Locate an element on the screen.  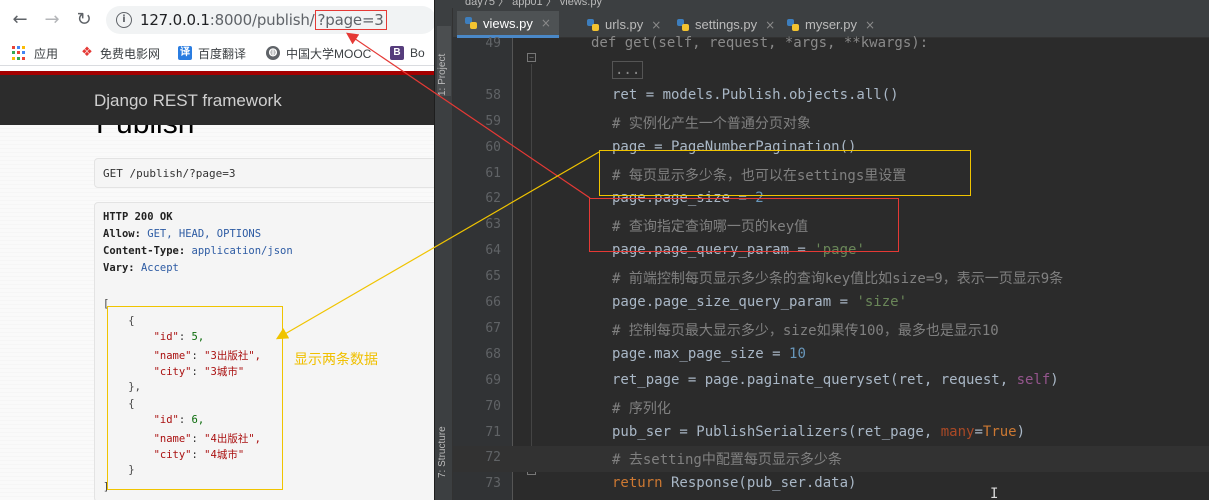
bookmark-label: 中国大学MOOC is located at coordinates (329, 53).